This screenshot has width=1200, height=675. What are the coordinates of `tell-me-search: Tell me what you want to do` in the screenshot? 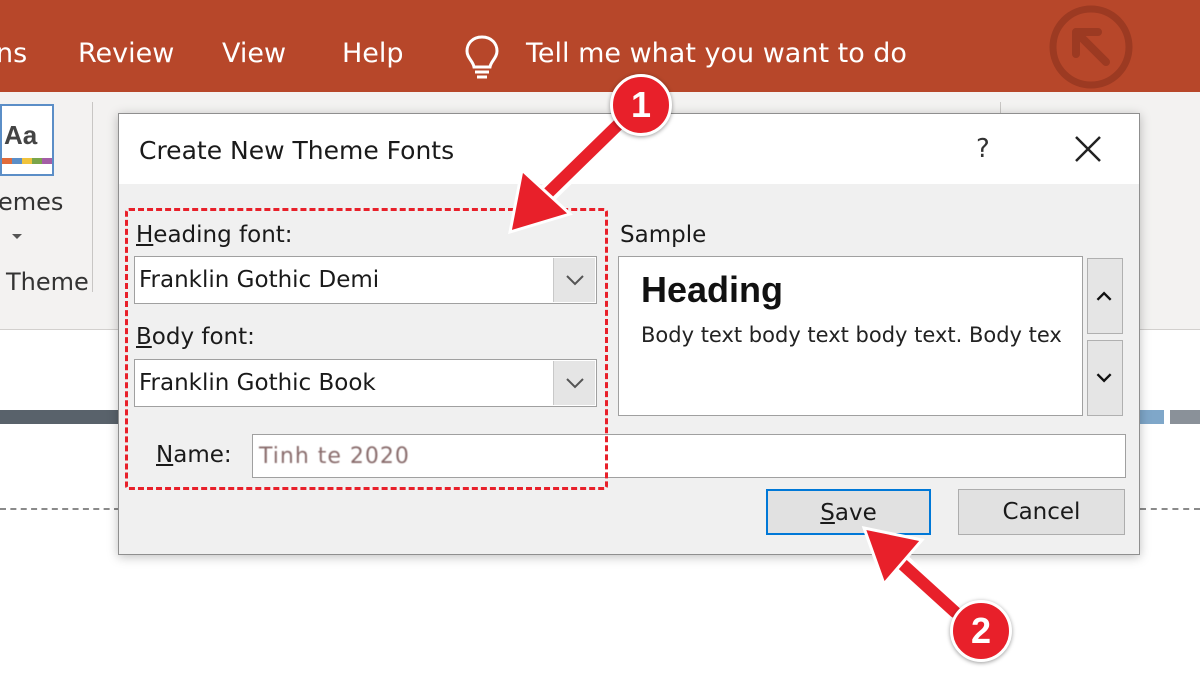 It's located at (716, 53).